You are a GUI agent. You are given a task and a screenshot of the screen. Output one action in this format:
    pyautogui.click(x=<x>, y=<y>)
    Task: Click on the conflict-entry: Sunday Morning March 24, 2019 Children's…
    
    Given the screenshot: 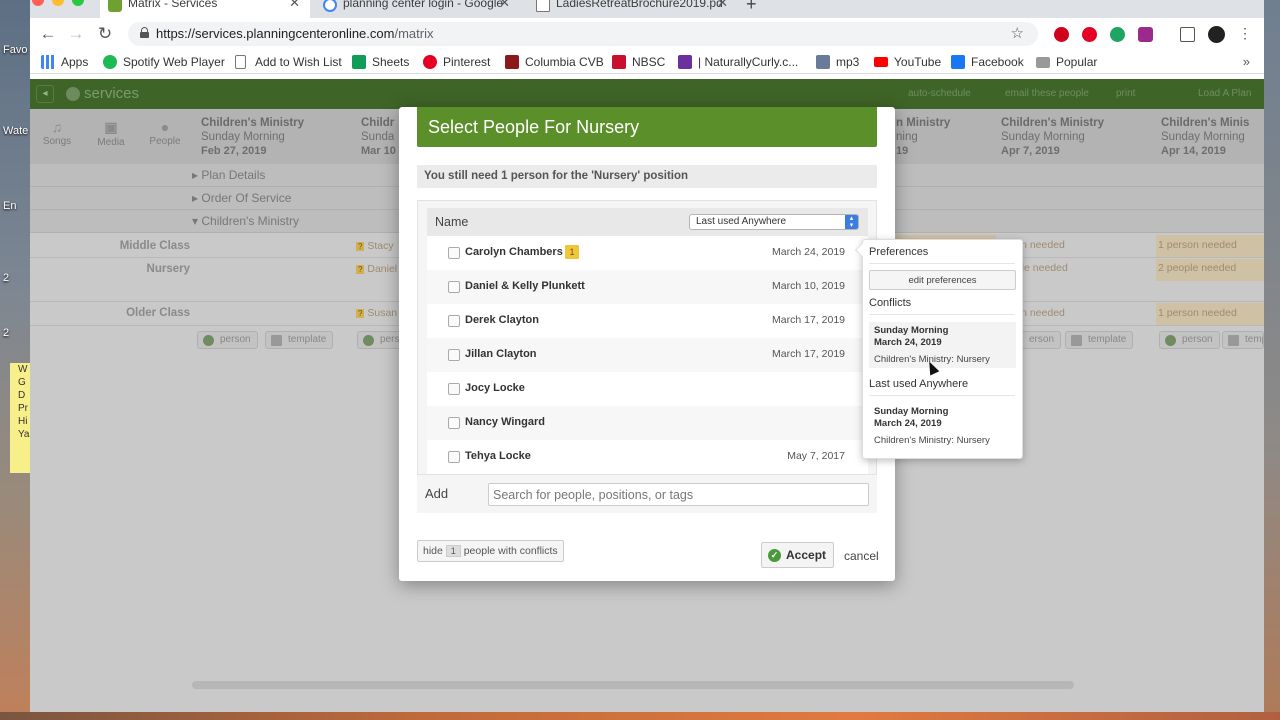 What is the action you would take?
    pyautogui.click(x=942, y=345)
    